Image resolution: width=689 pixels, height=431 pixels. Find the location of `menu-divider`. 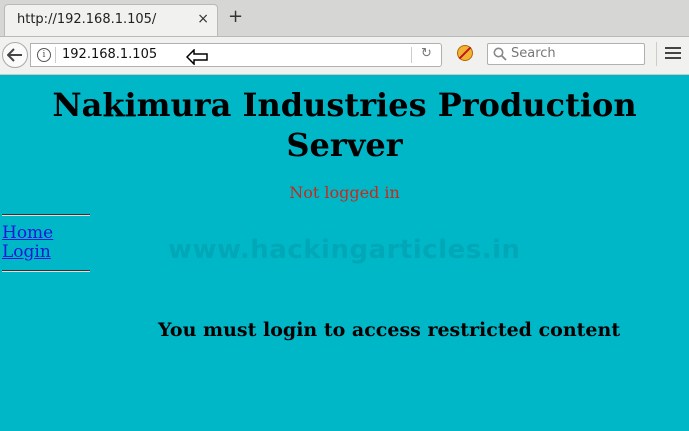

menu-divider is located at coordinates (656, 54).